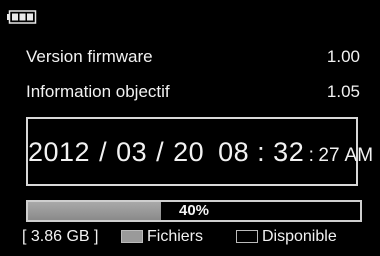  I want to click on lens-info-label: Information objectif, so click(98, 91).